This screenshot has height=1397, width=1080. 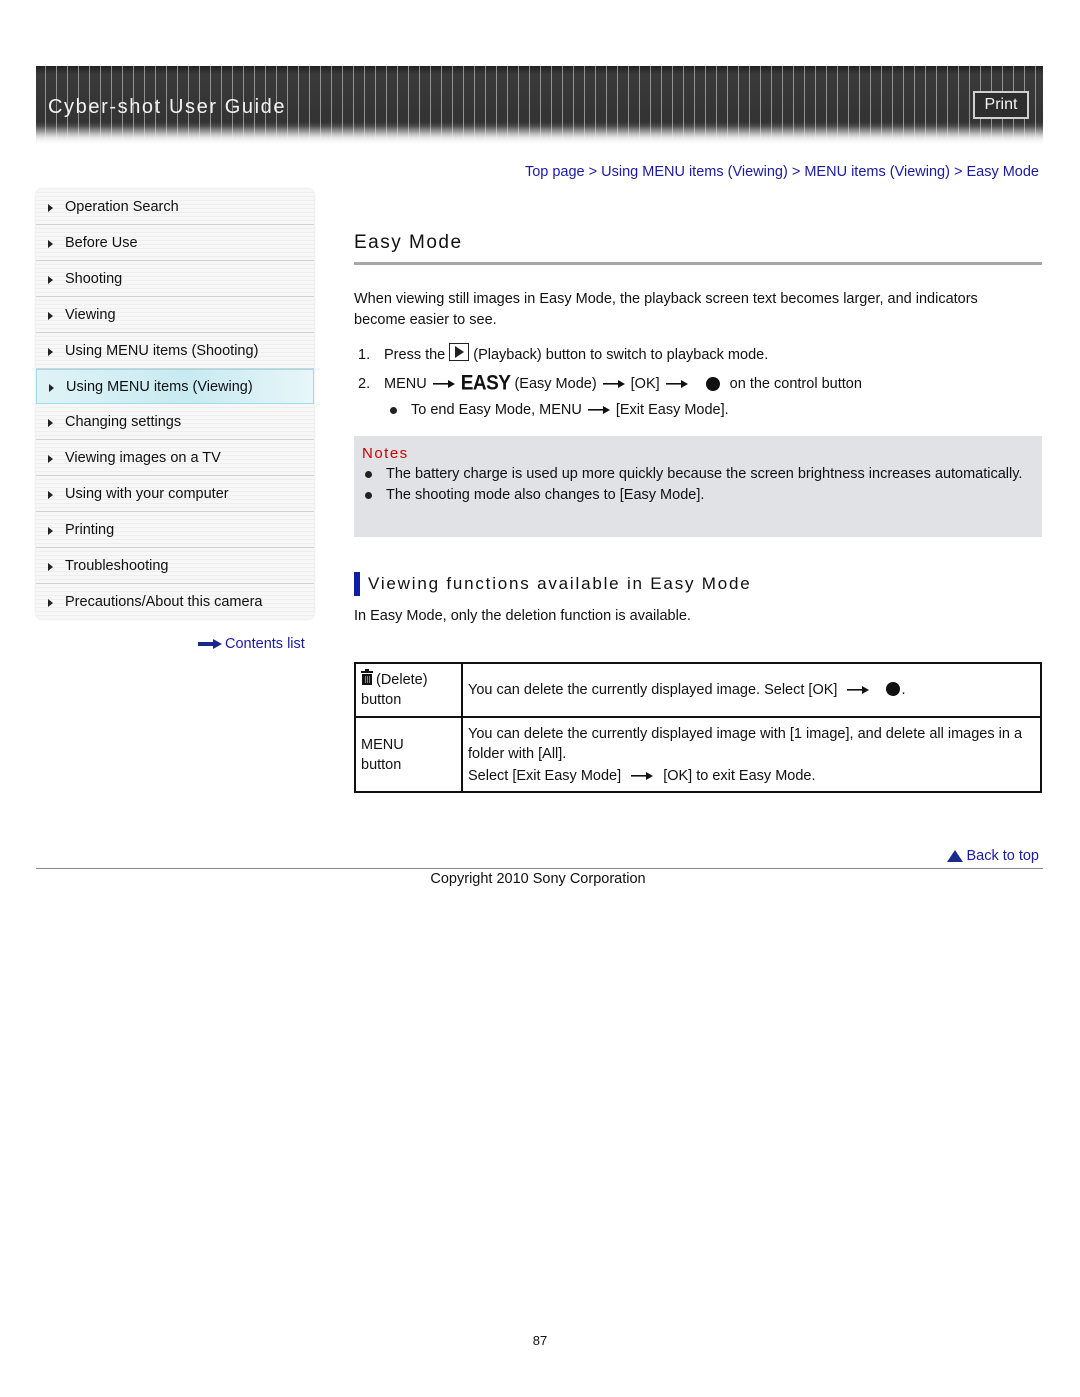 I want to click on section-heading: Viewing functions available in Easy Mode, so click(x=553, y=584).